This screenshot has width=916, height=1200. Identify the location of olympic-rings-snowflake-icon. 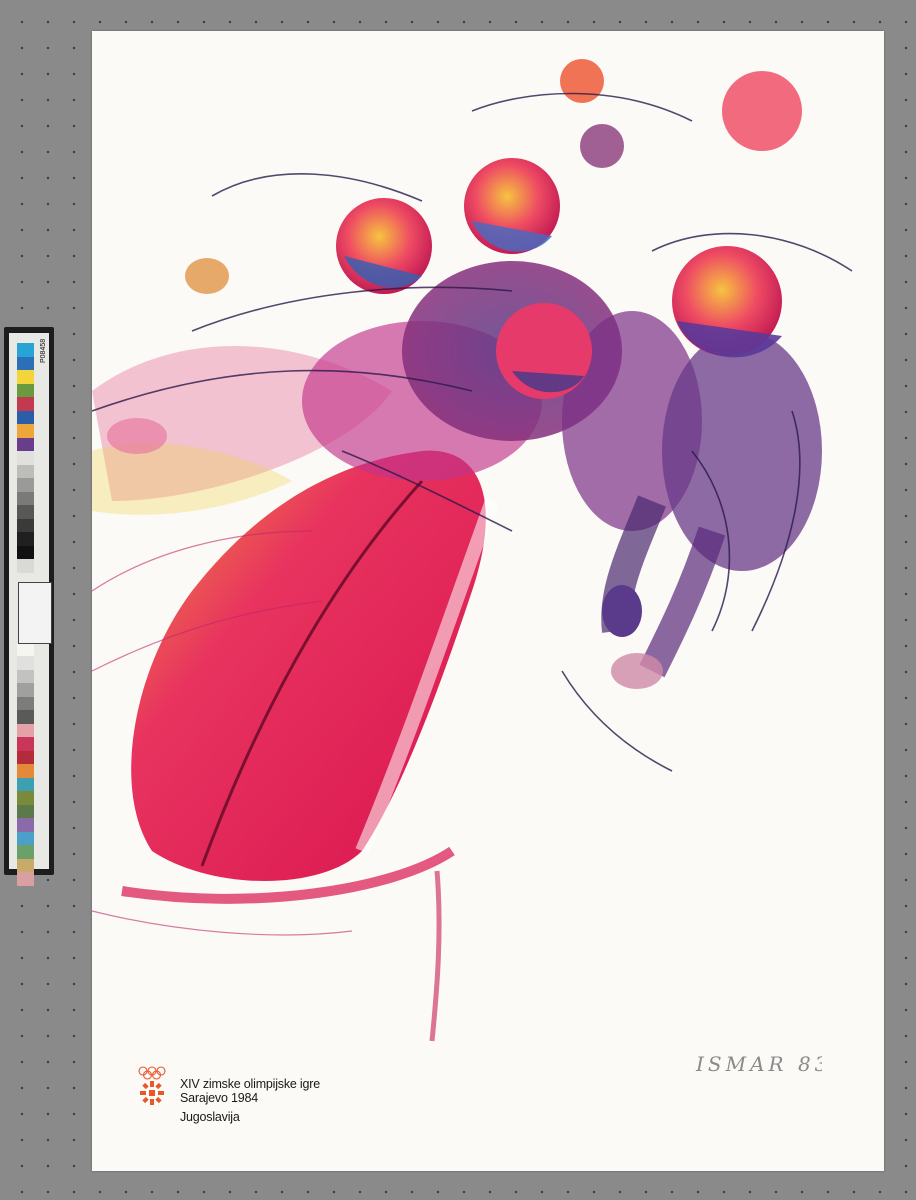
(152, 1085).